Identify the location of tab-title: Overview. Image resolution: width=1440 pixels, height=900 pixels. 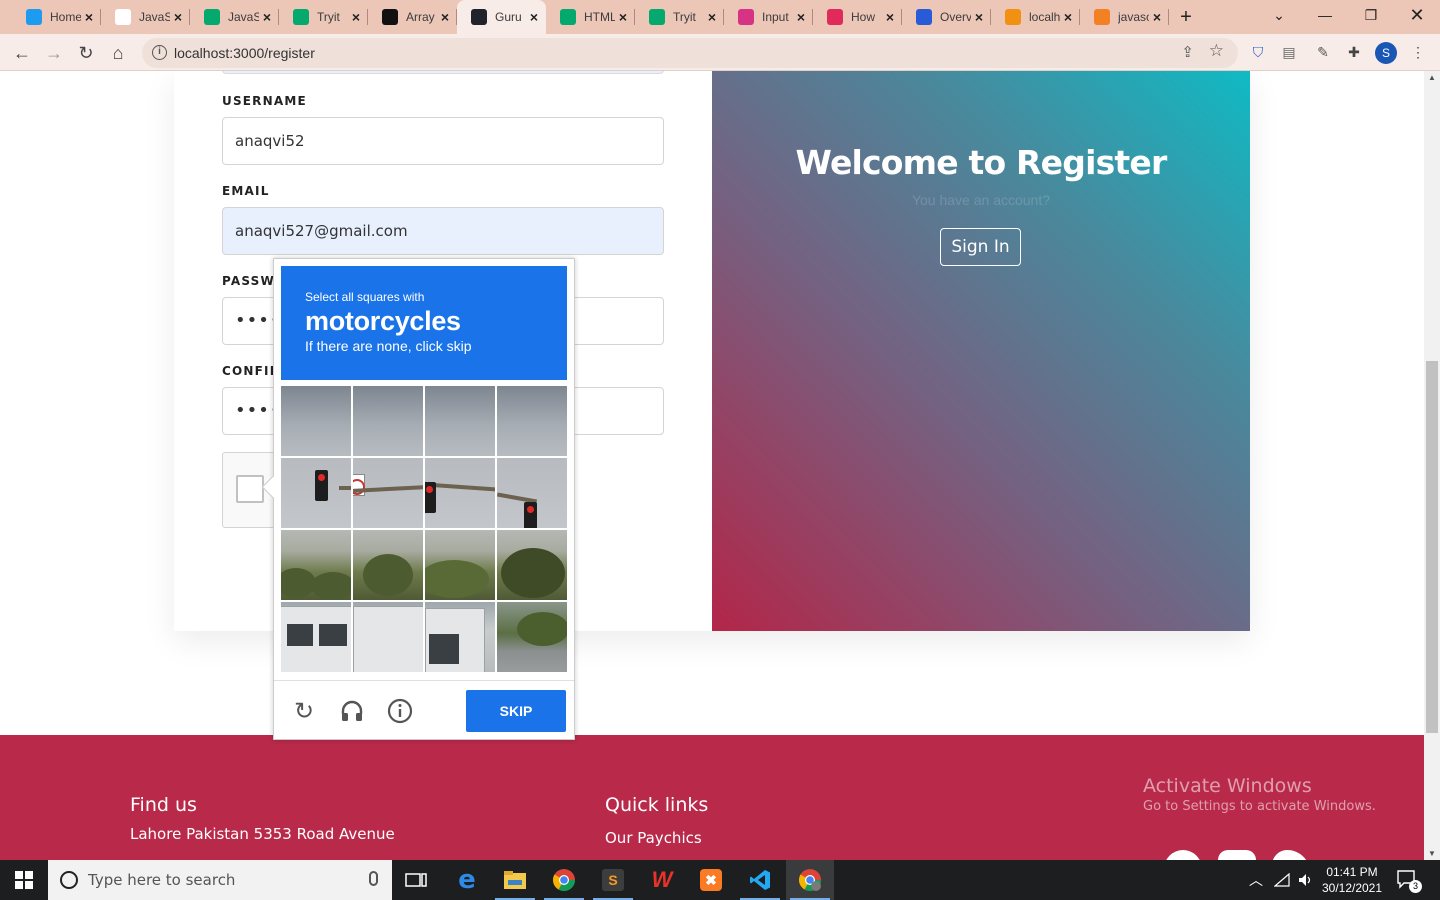
(955, 17).